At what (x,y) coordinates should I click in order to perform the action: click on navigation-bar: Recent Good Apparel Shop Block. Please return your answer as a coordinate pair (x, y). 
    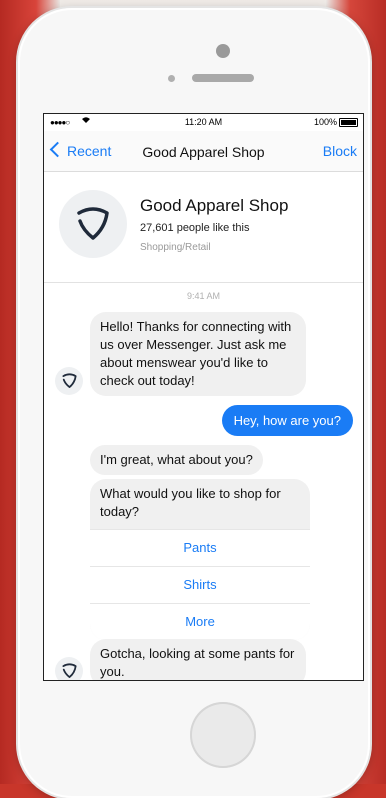
    Looking at the image, I should click on (203, 151).